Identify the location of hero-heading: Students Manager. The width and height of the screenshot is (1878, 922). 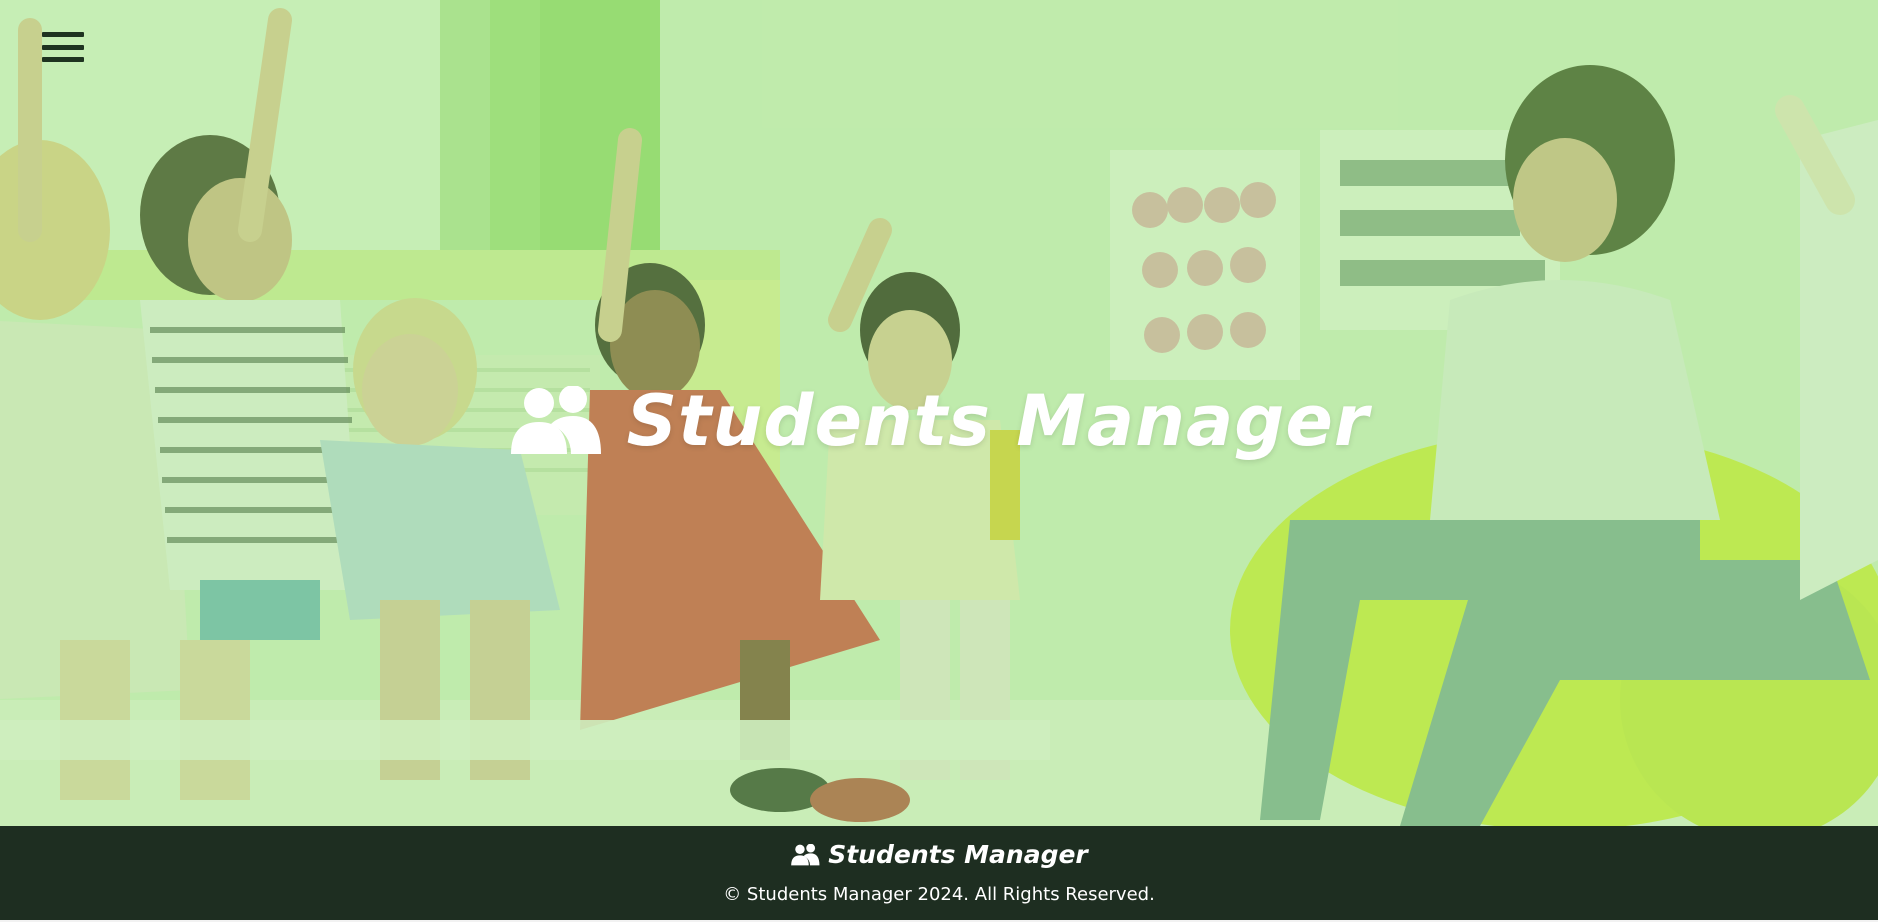
(939, 421).